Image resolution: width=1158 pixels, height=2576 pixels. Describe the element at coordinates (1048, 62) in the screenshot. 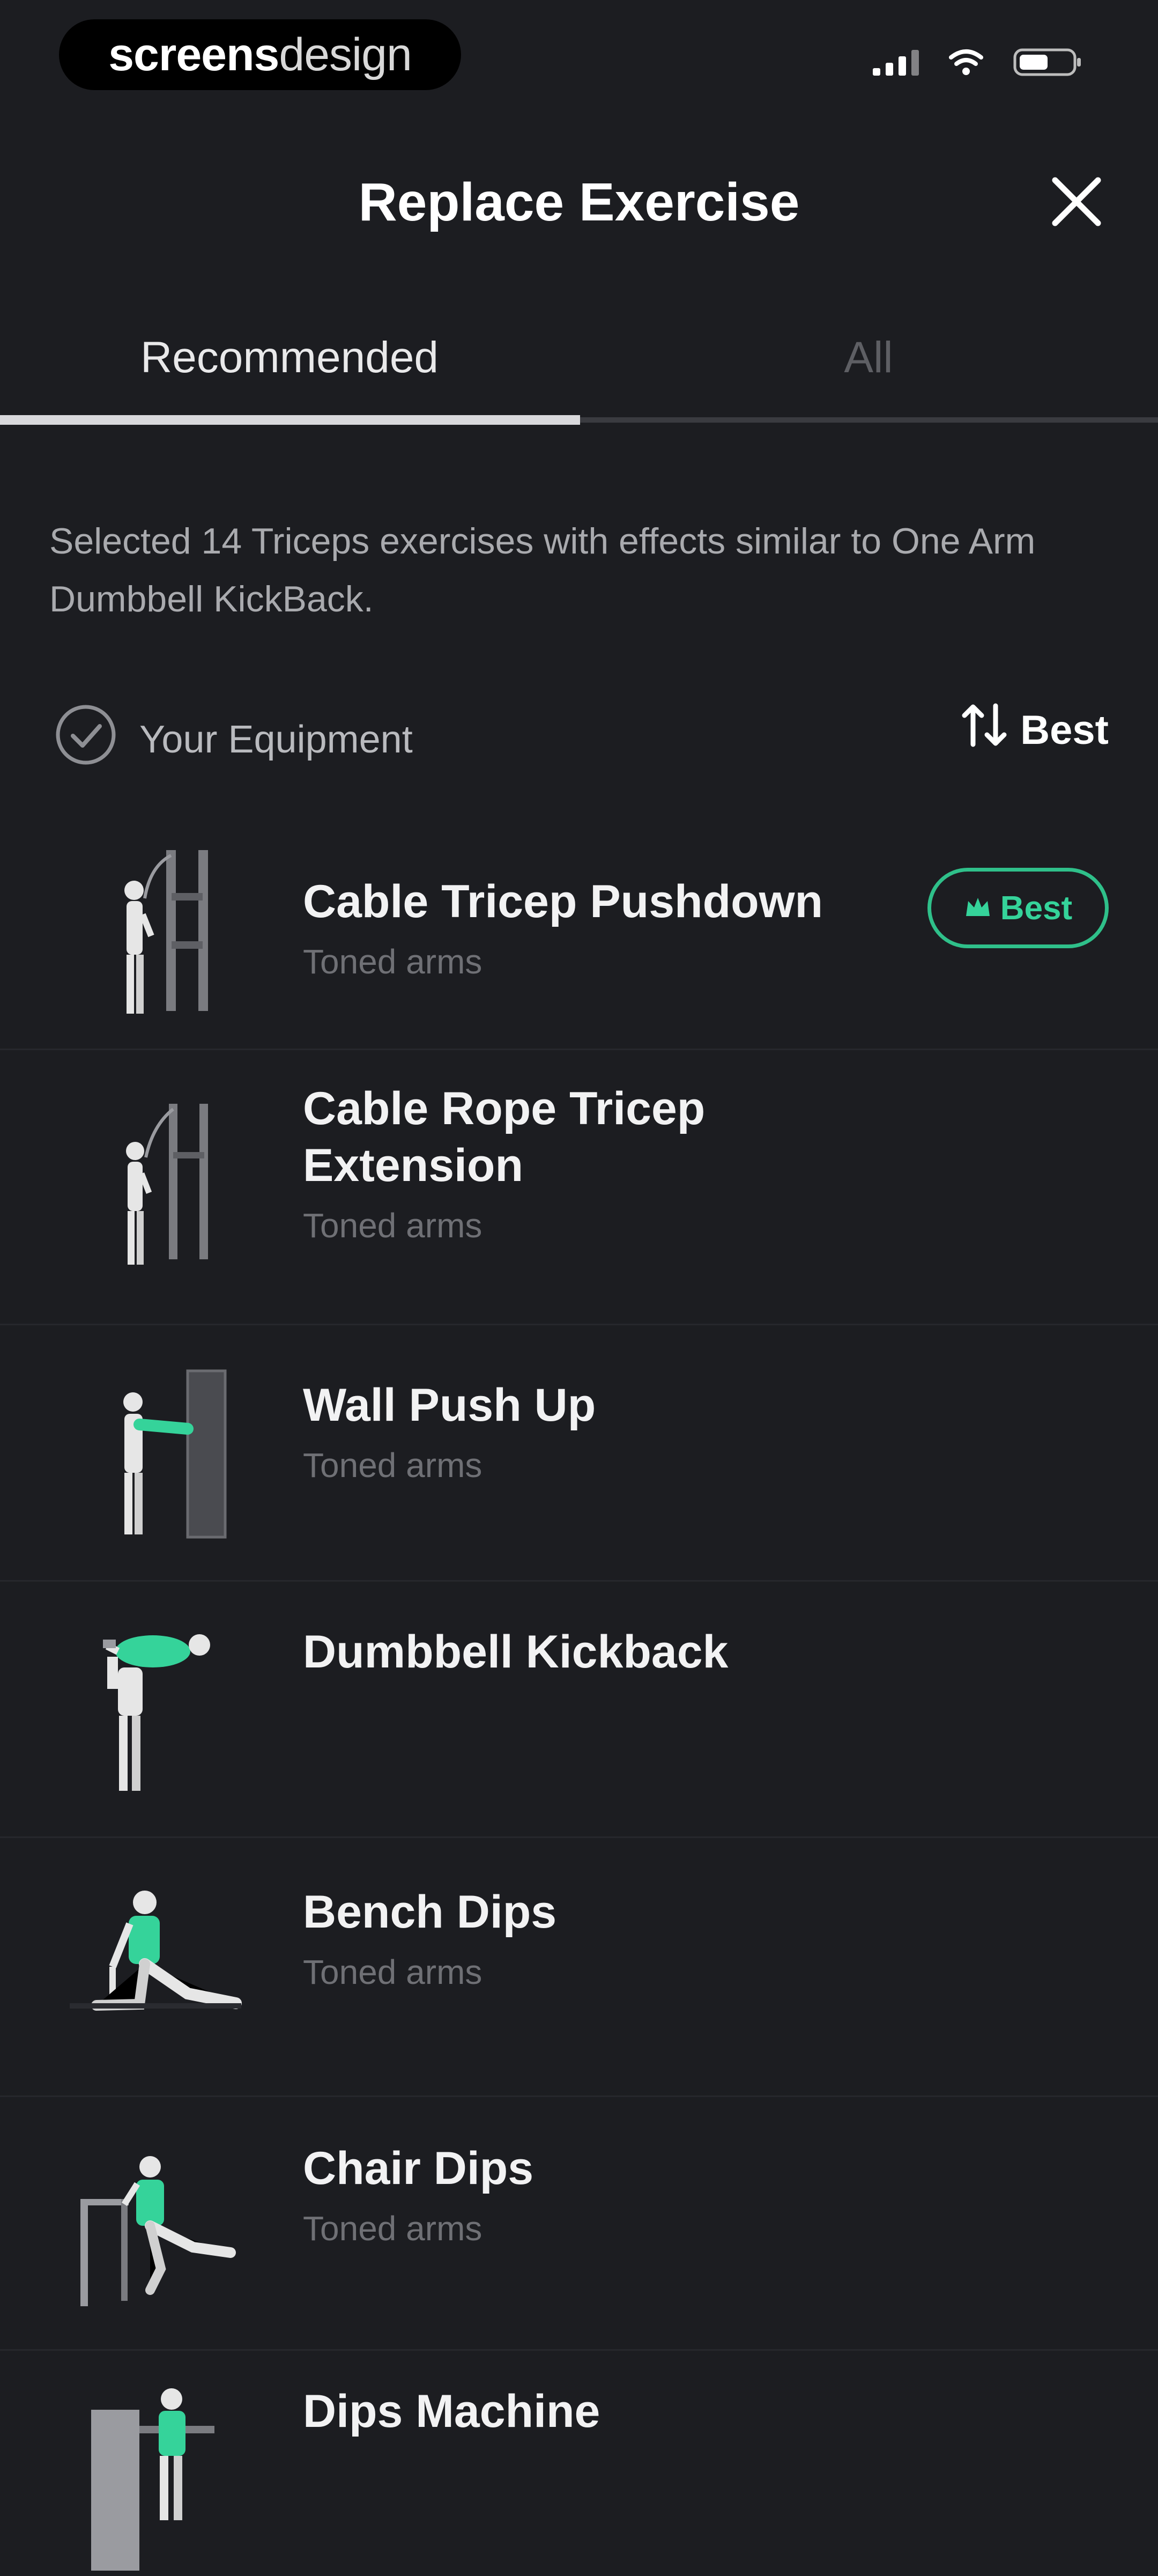

I see `battery-icon` at that location.